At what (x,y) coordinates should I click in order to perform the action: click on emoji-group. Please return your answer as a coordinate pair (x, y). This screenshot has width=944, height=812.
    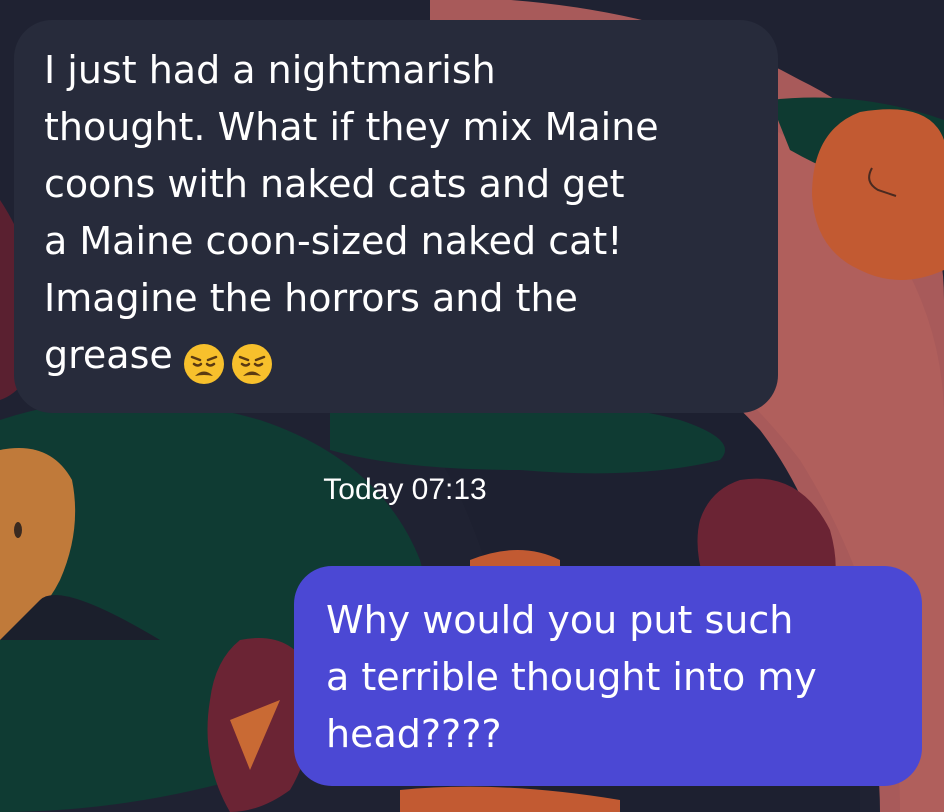
    Looking at the image, I should click on (231, 361).